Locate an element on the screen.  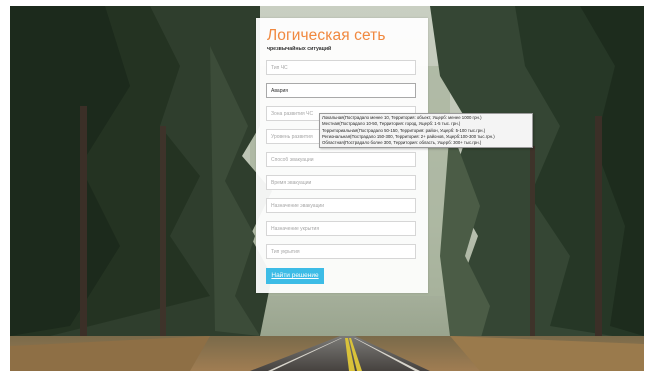
emergency-kind-input is located at coordinates (341, 90).